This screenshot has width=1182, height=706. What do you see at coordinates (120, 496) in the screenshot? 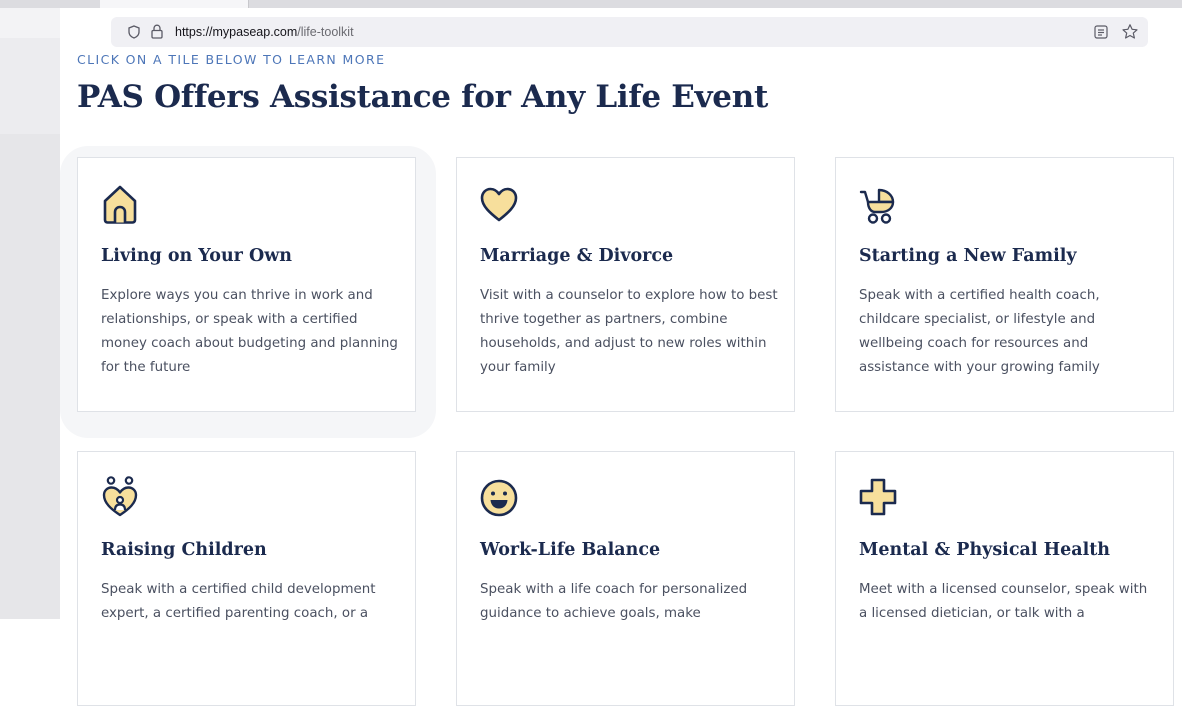
I see `family-heart-icon` at bounding box center [120, 496].